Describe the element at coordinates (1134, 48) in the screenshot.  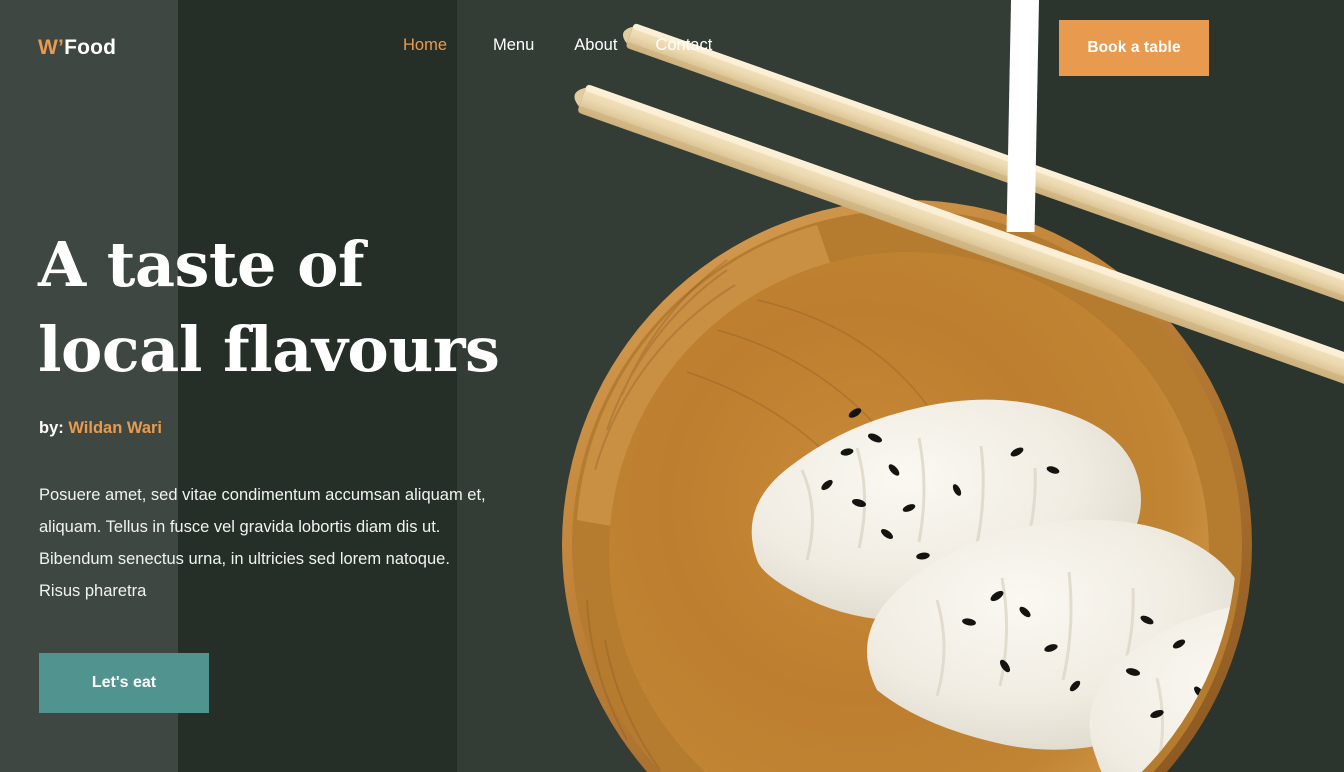
I see `book-a-table-button: Book a table` at that location.